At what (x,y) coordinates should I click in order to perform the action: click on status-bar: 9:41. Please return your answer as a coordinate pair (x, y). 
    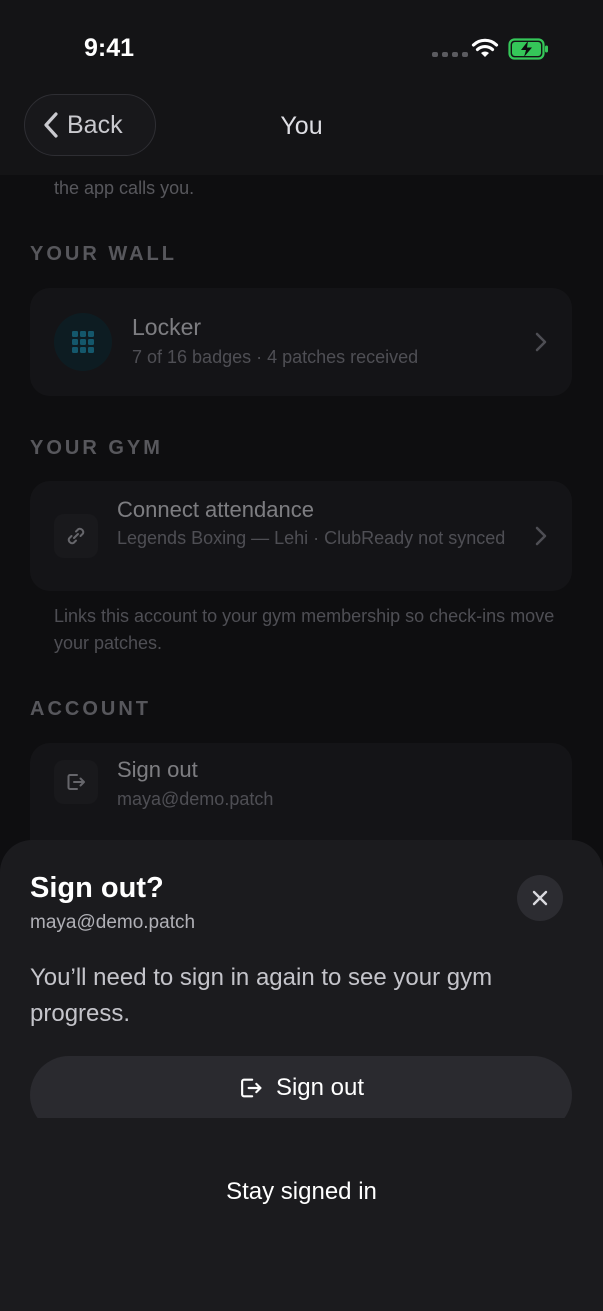
    Looking at the image, I should click on (301, 45).